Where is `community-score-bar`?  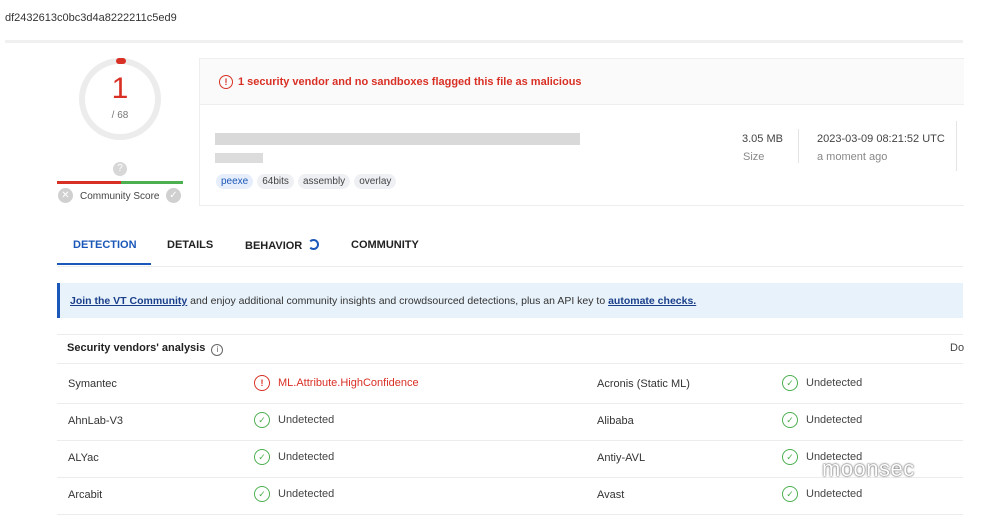
community-score-bar is located at coordinates (120, 182).